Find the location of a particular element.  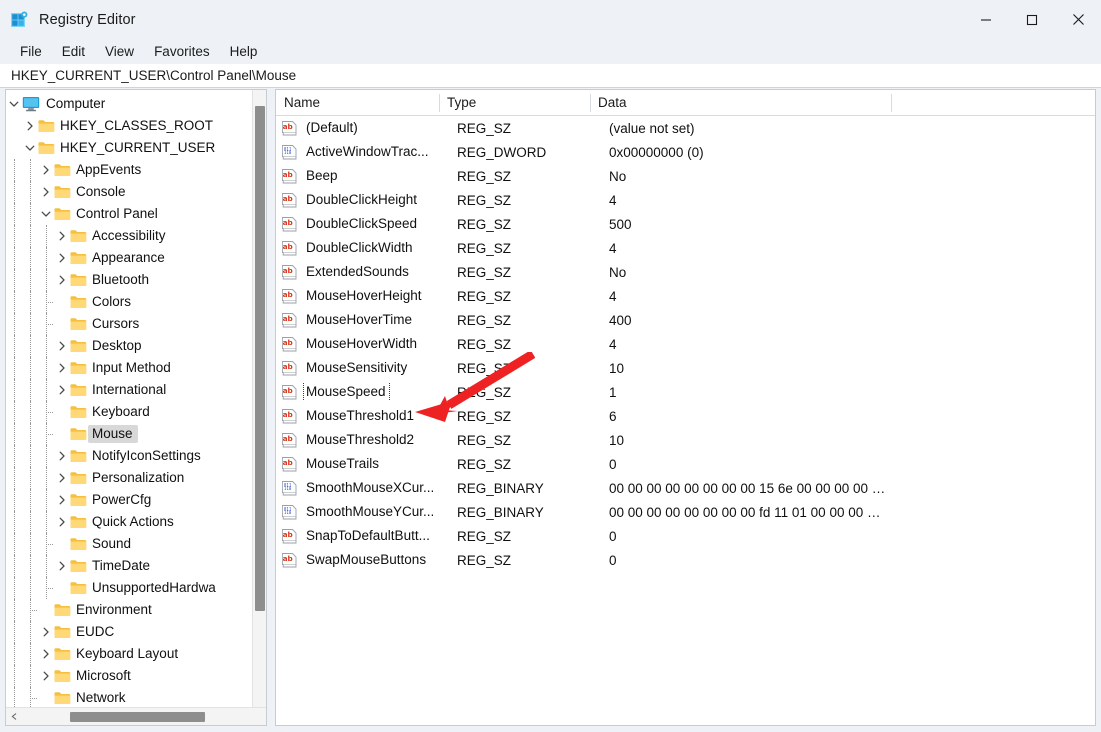

value-name-text: DoubleClickSpeed is located at coordinates (362, 223).